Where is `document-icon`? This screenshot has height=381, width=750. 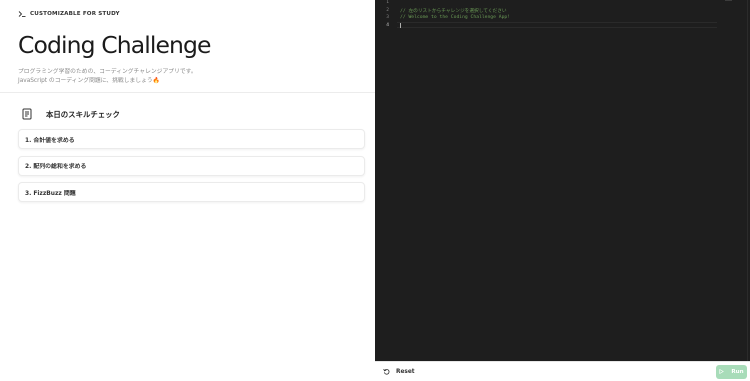
document-icon is located at coordinates (27, 114).